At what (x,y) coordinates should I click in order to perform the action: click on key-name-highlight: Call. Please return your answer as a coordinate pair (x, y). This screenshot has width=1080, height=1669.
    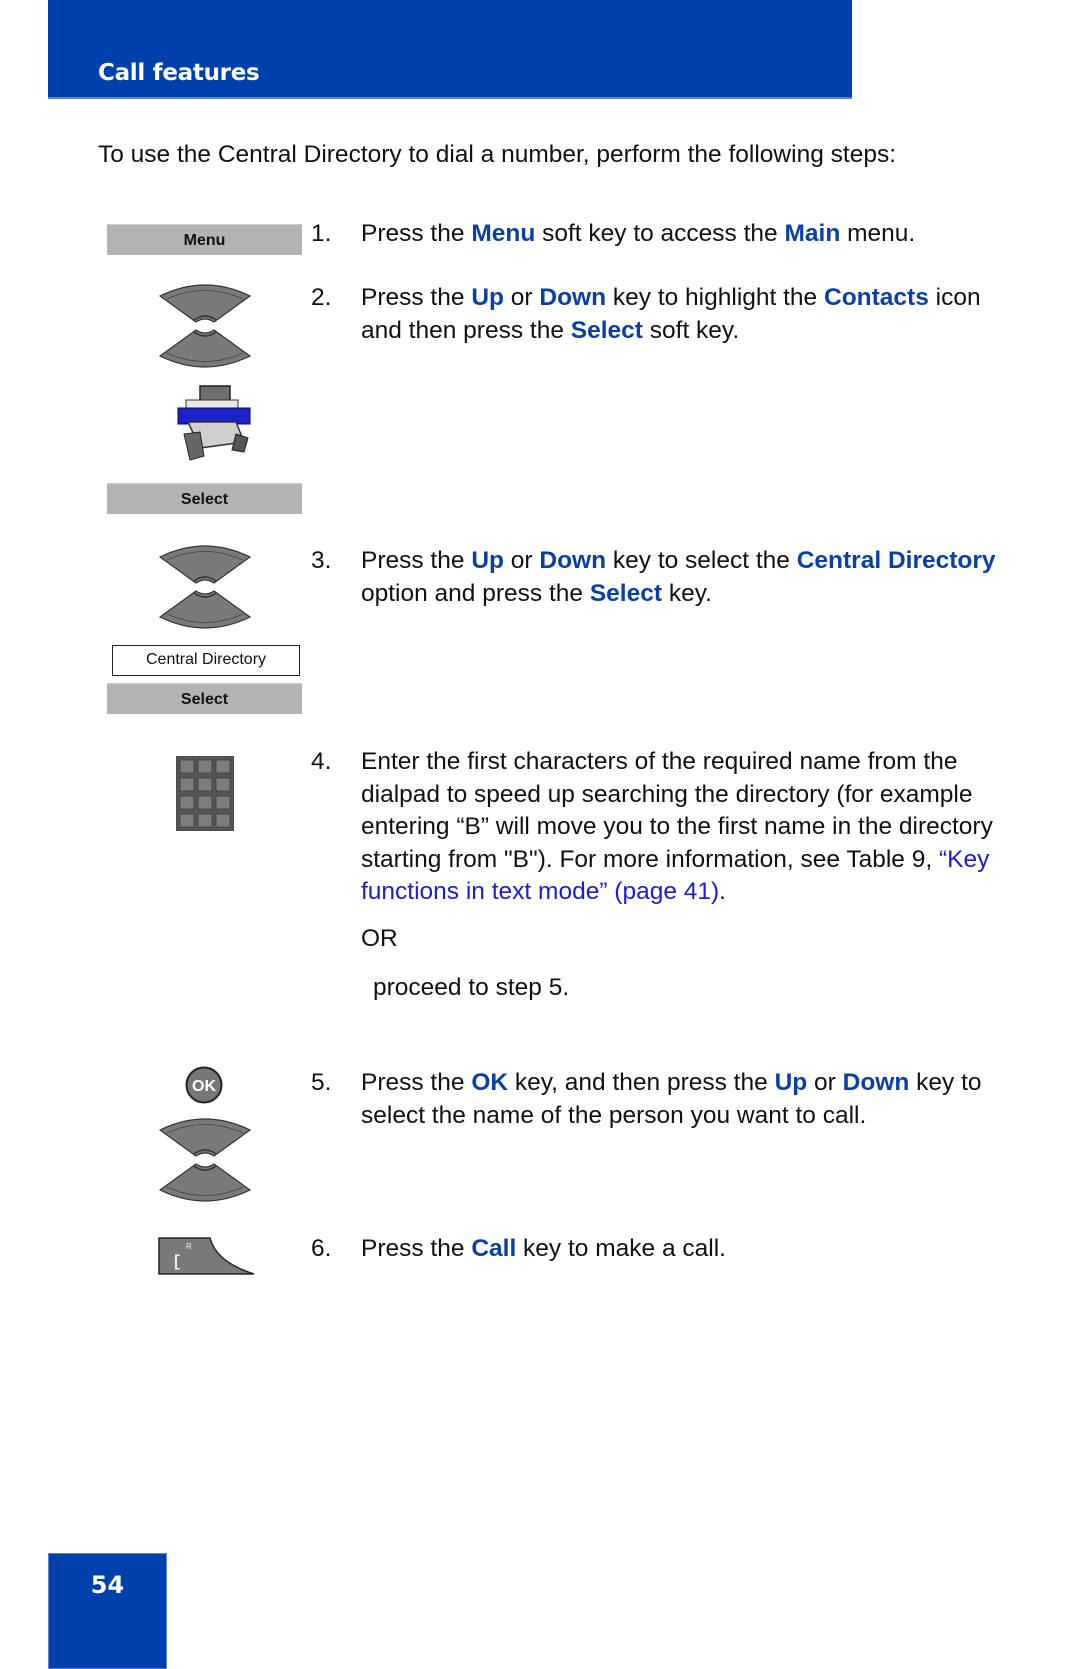
    Looking at the image, I should click on (494, 1248).